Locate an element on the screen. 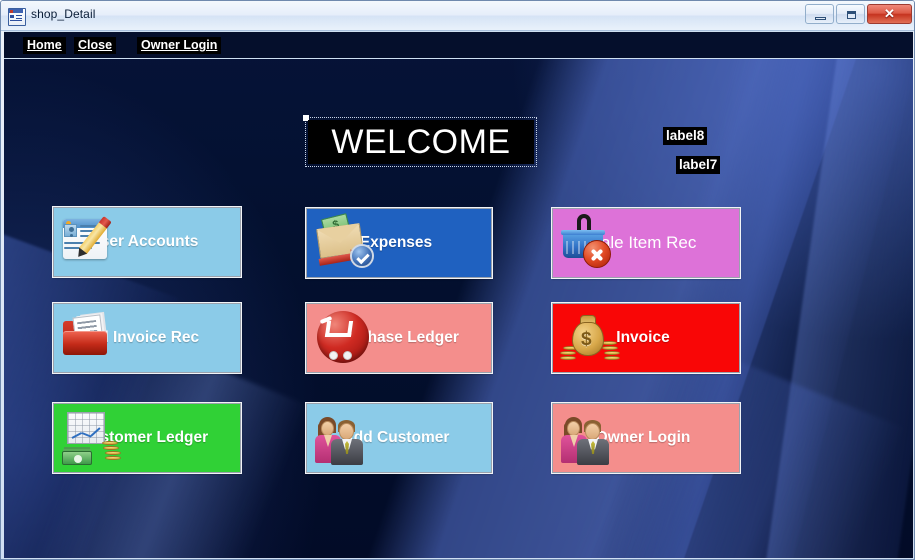 The image size is (915, 560). window-title: shop_Detail is located at coordinates (63, 14).